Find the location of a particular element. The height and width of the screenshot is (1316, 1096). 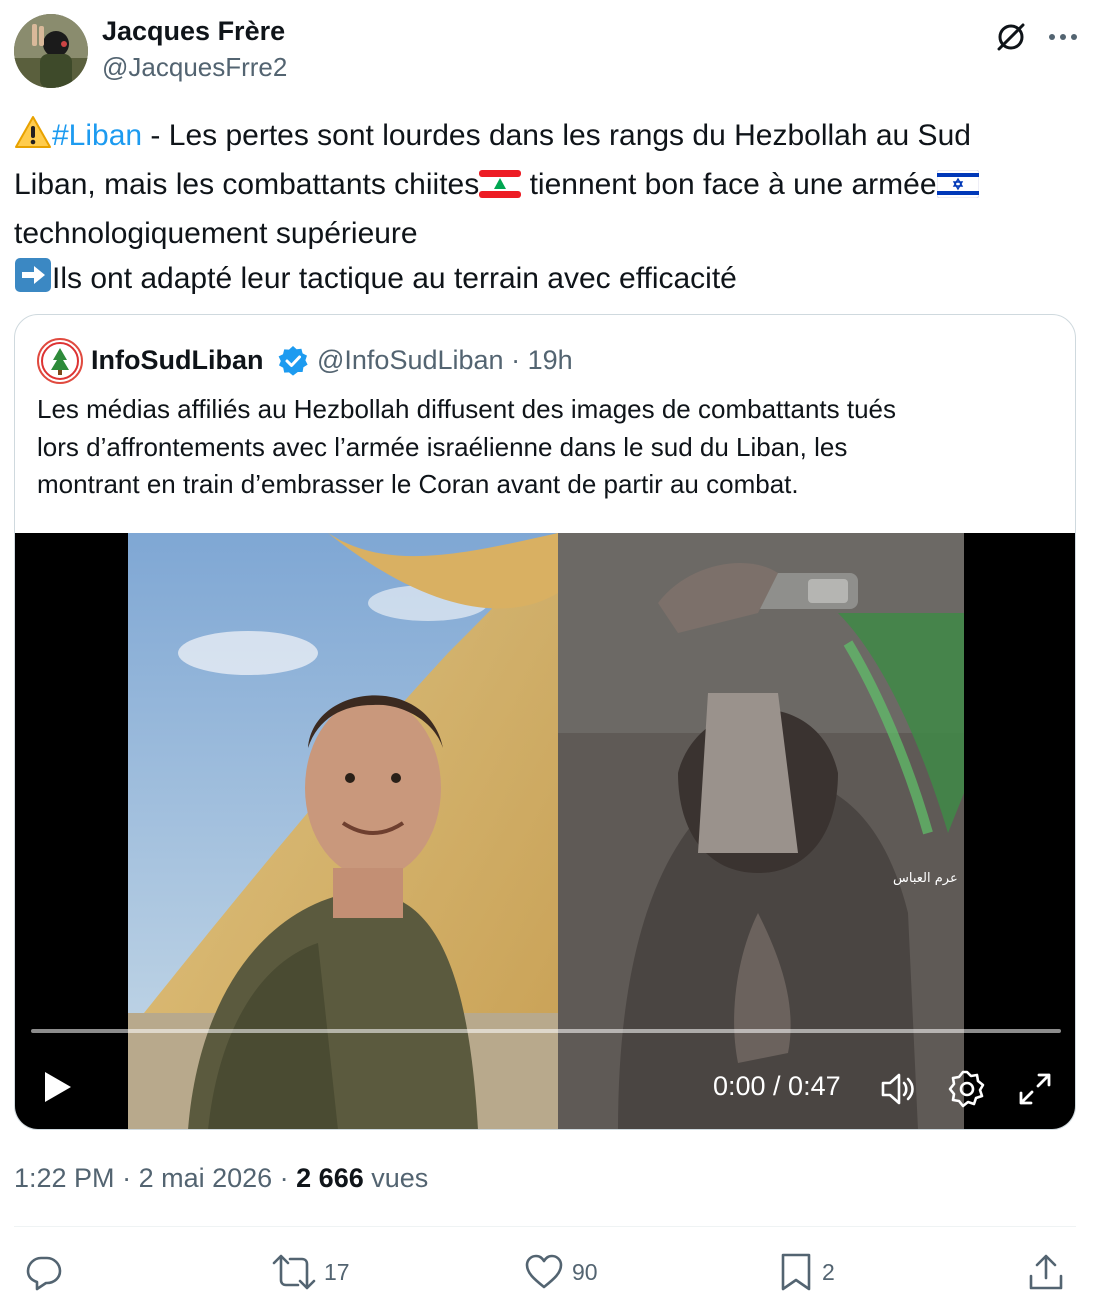

lebanon-flag-emoji is located at coordinates (500, 188).